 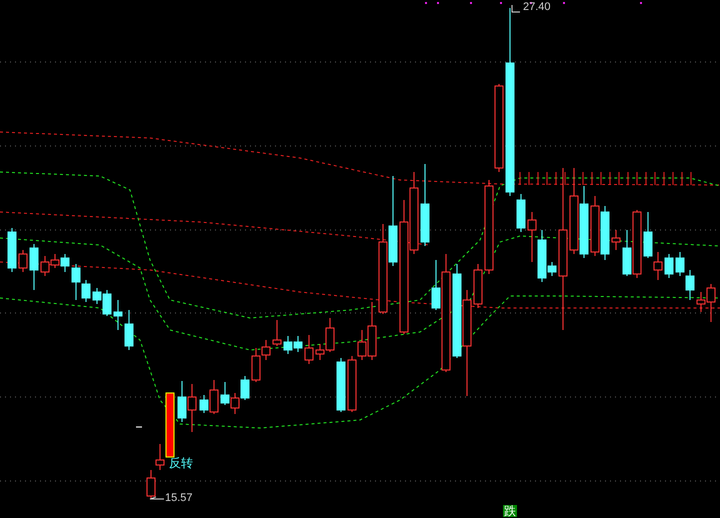 I want to click on highlighted-candle, so click(x=170, y=425).